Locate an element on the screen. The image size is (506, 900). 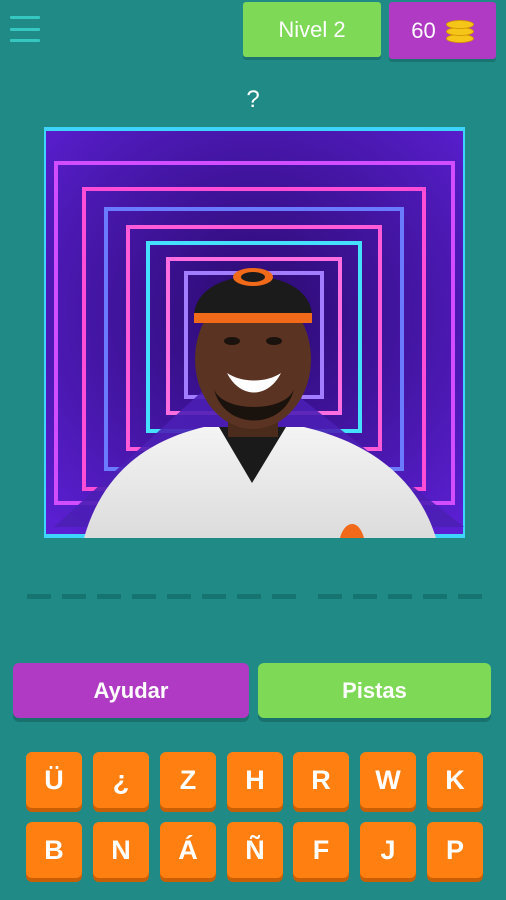
help-button: Ayudar is located at coordinates (131, 690).